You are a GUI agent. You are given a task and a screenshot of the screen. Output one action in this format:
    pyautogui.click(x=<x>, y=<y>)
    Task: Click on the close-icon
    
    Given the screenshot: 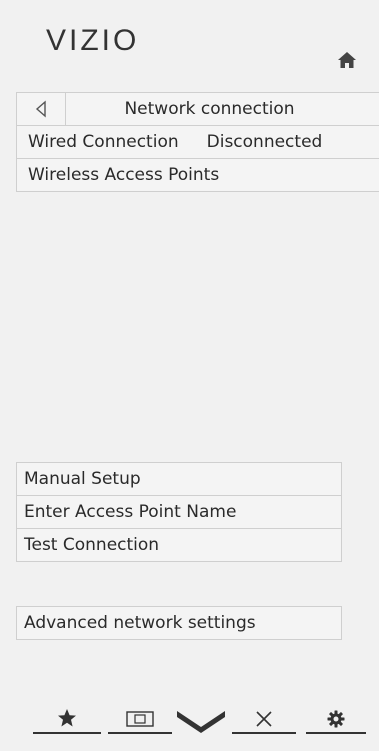 What is the action you would take?
    pyautogui.click(x=264, y=719)
    